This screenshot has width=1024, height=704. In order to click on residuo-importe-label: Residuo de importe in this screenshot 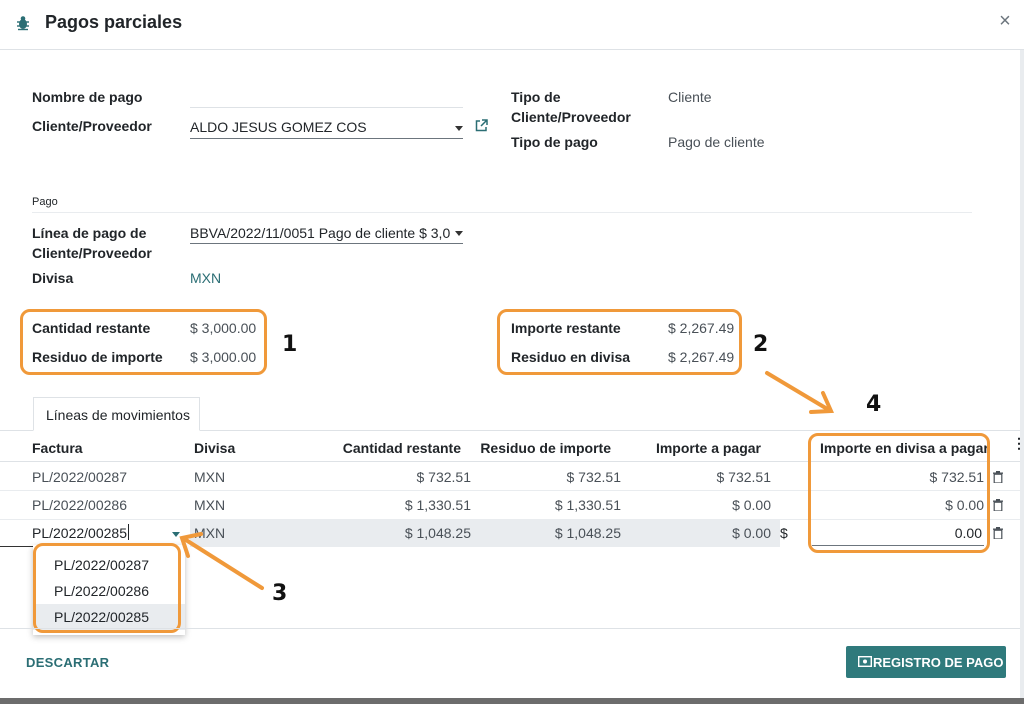, I will do `click(97, 357)`.